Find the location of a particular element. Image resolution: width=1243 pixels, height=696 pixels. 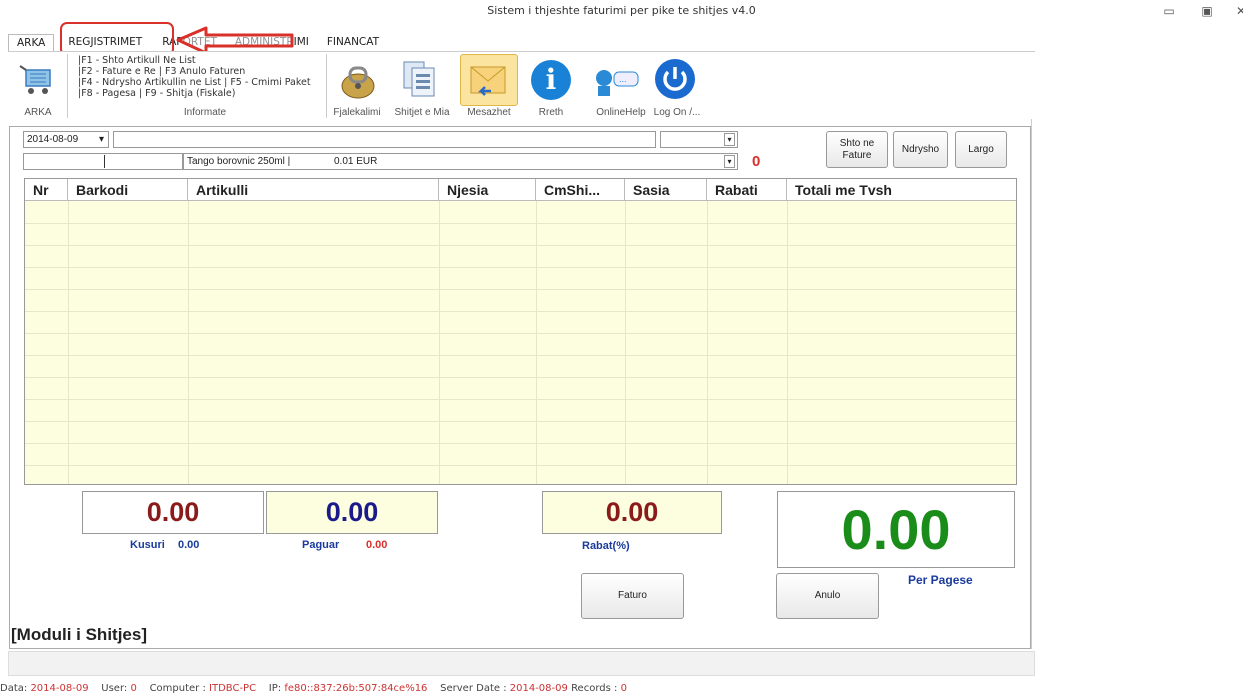

quantity-input is located at coordinates (103, 161).